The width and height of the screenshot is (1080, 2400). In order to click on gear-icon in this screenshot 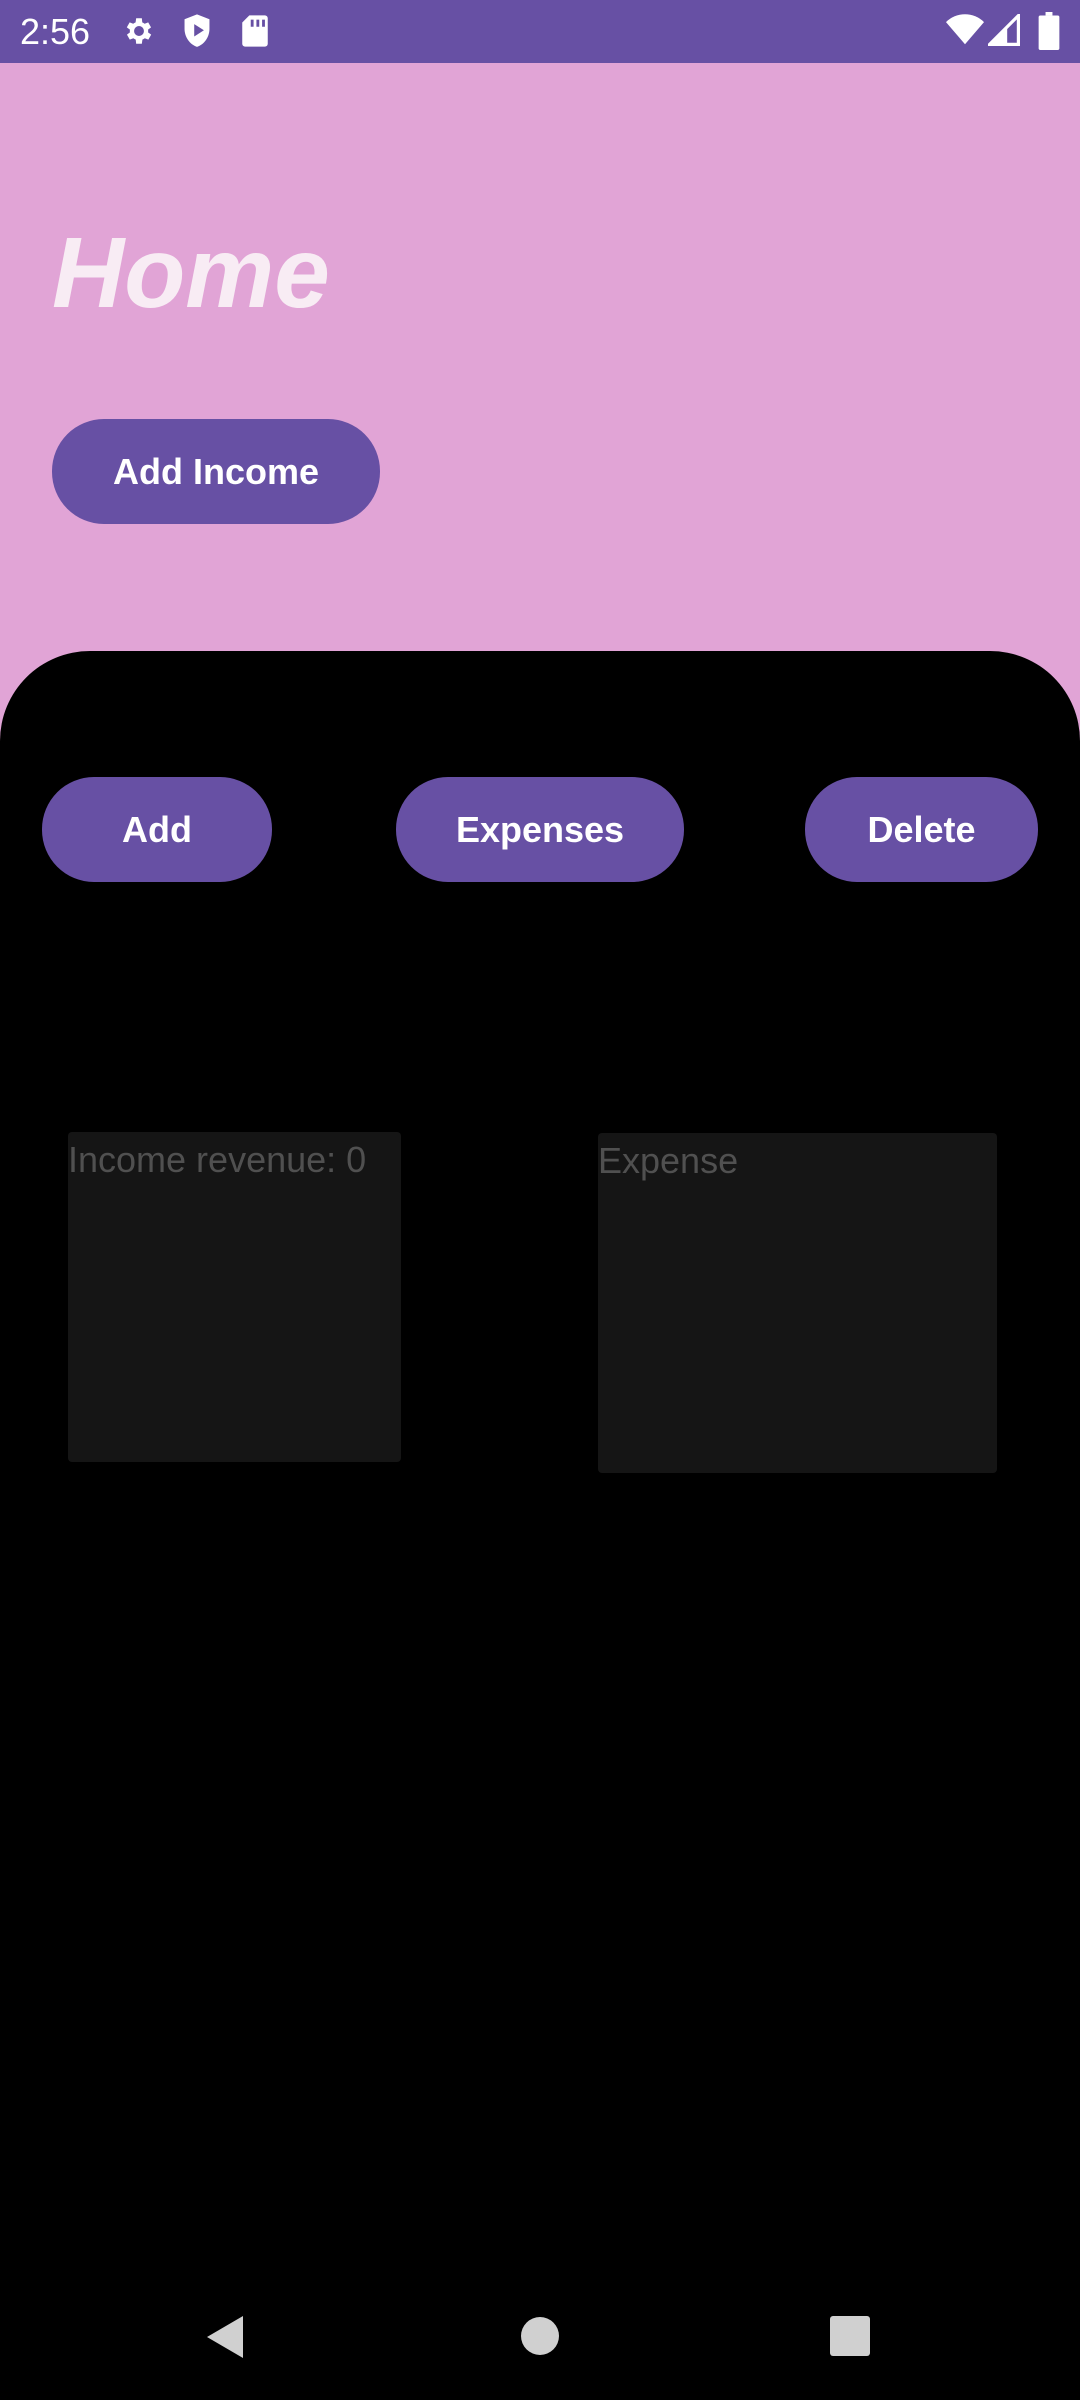, I will do `click(139, 31)`.